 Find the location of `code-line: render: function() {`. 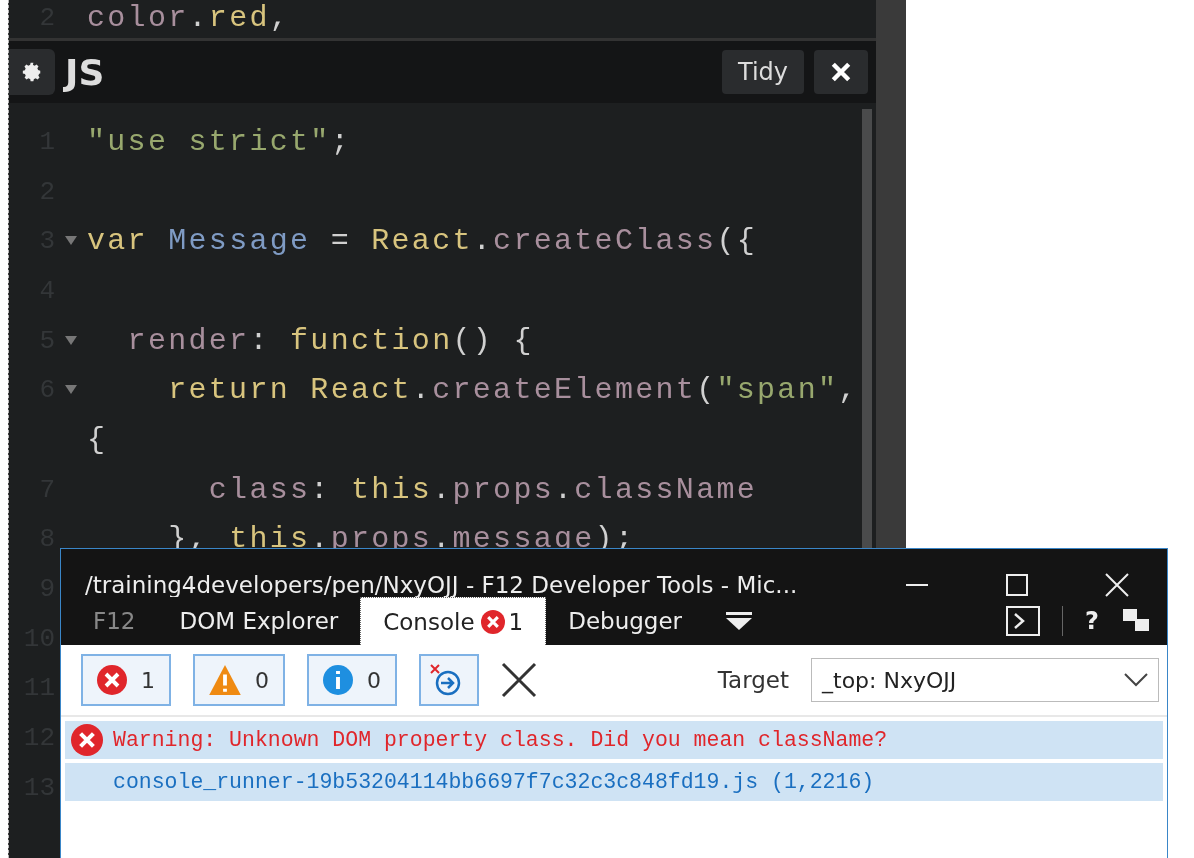

code-line: render: function() { is located at coordinates (330, 340).